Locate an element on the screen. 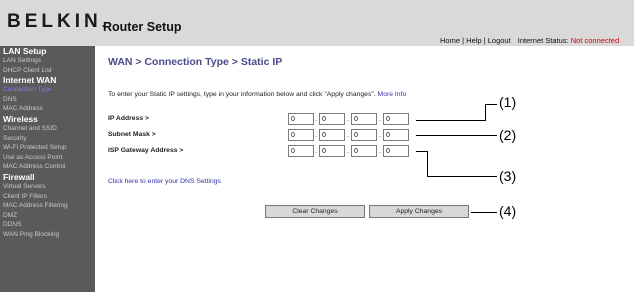  logout-link: Logout is located at coordinates (499, 40).